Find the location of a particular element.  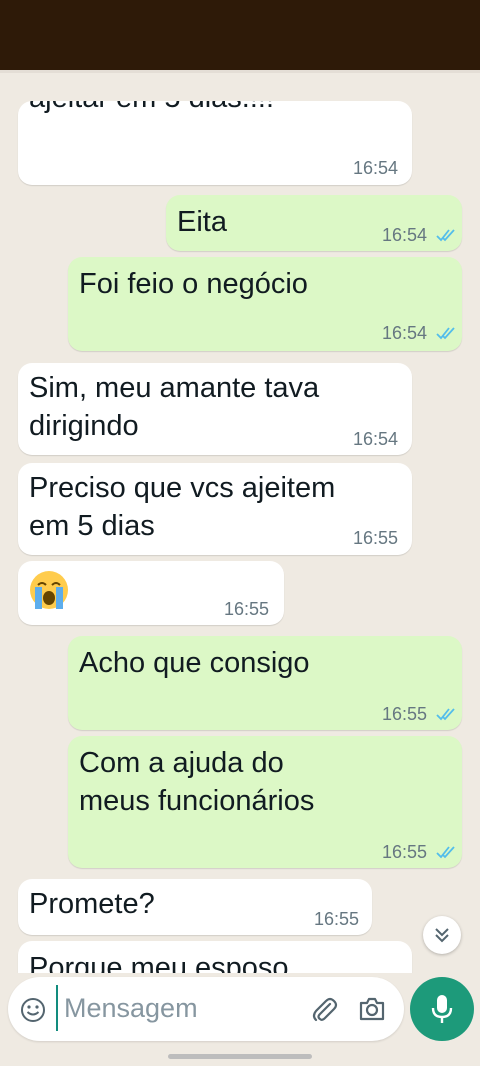

message-text: Porque meu esposo is located at coordinates (159, 962).